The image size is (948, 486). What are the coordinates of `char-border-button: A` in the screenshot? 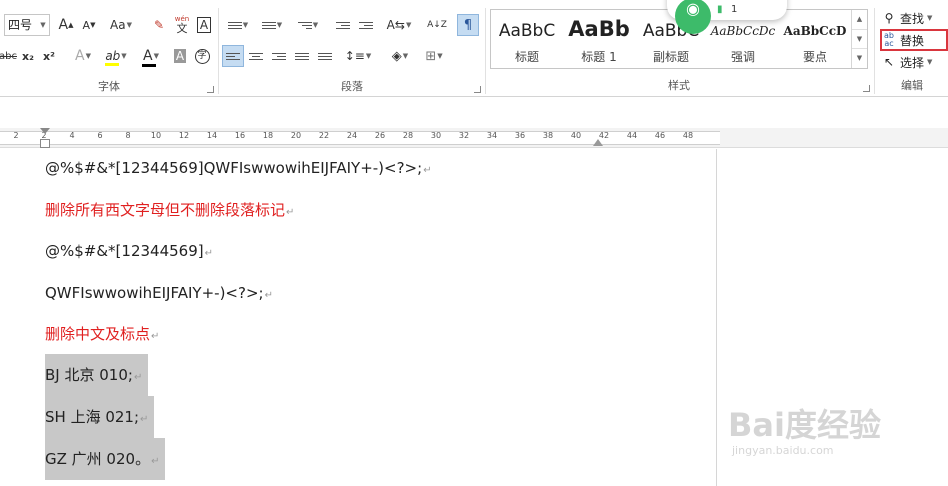 It's located at (204, 25).